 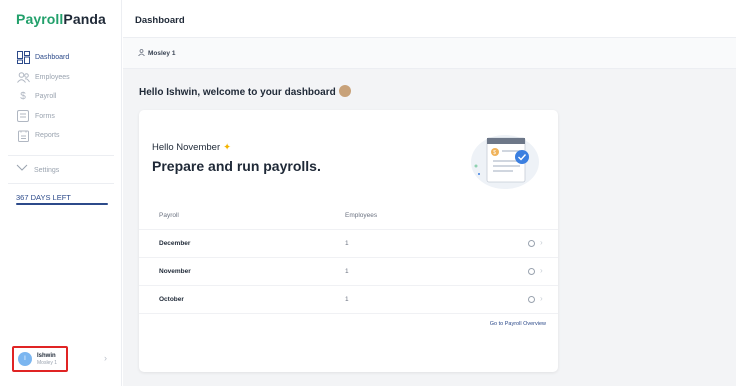 I want to click on app-logo: PayrollPanda, so click(x=61, y=19).